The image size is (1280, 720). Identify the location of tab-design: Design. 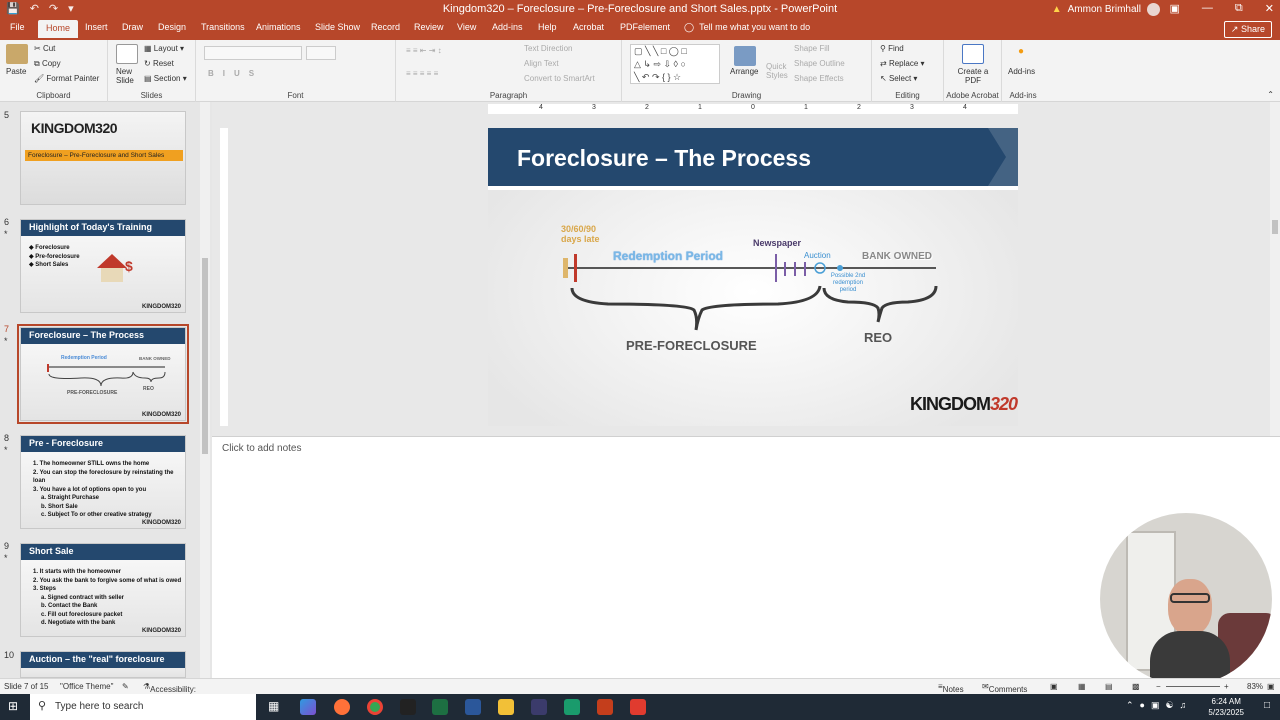
(172, 27).